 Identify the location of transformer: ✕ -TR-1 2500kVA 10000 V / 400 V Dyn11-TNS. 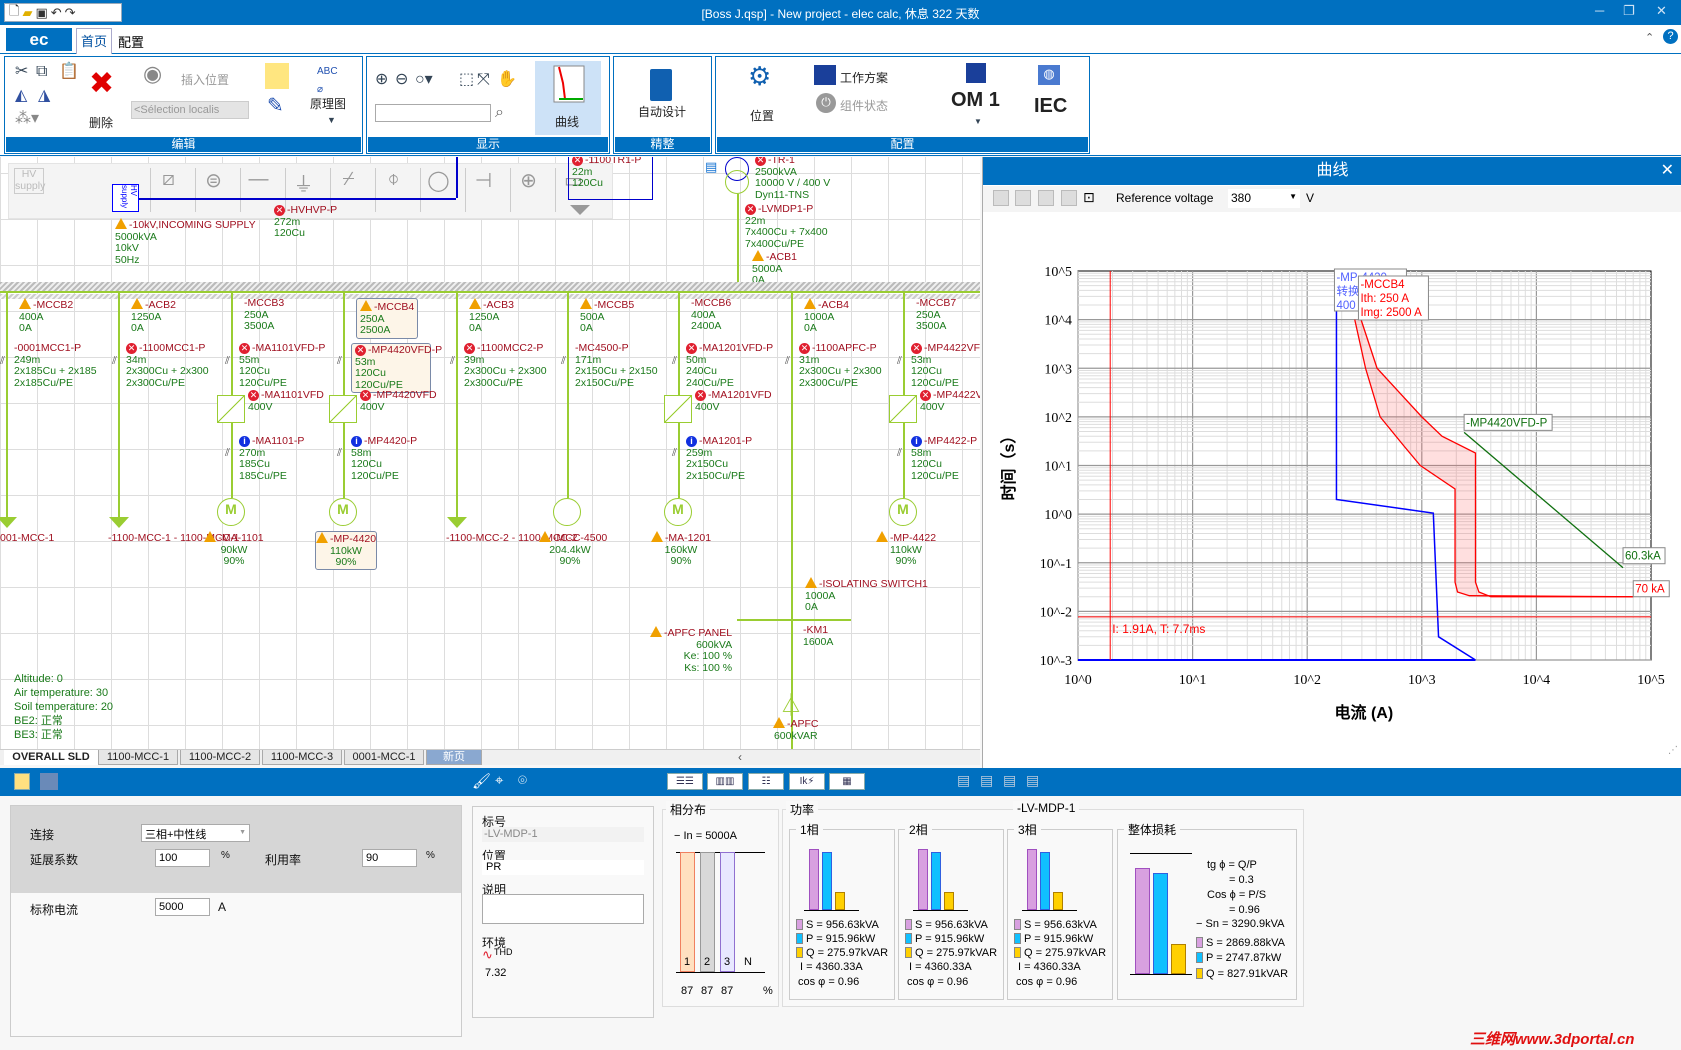
(792, 179).